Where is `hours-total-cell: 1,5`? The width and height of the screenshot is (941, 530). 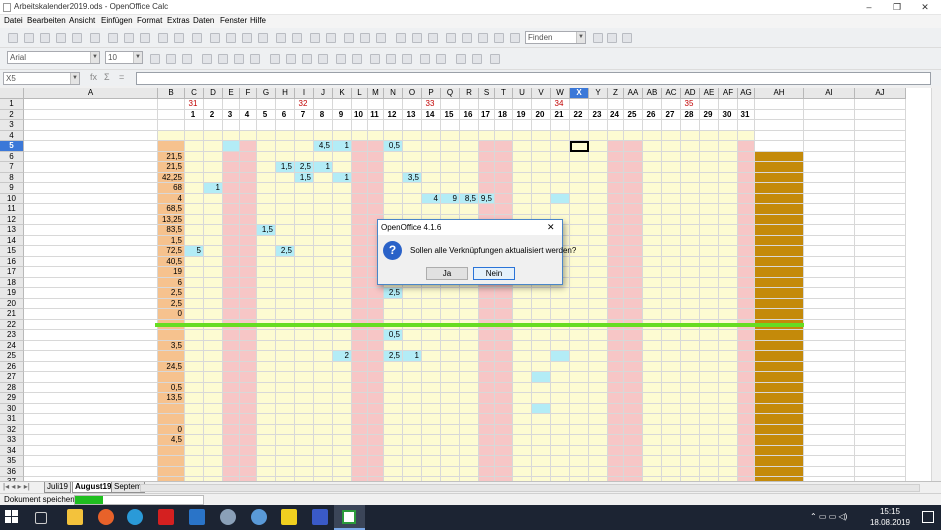 hours-total-cell: 1,5 is located at coordinates (171, 240).